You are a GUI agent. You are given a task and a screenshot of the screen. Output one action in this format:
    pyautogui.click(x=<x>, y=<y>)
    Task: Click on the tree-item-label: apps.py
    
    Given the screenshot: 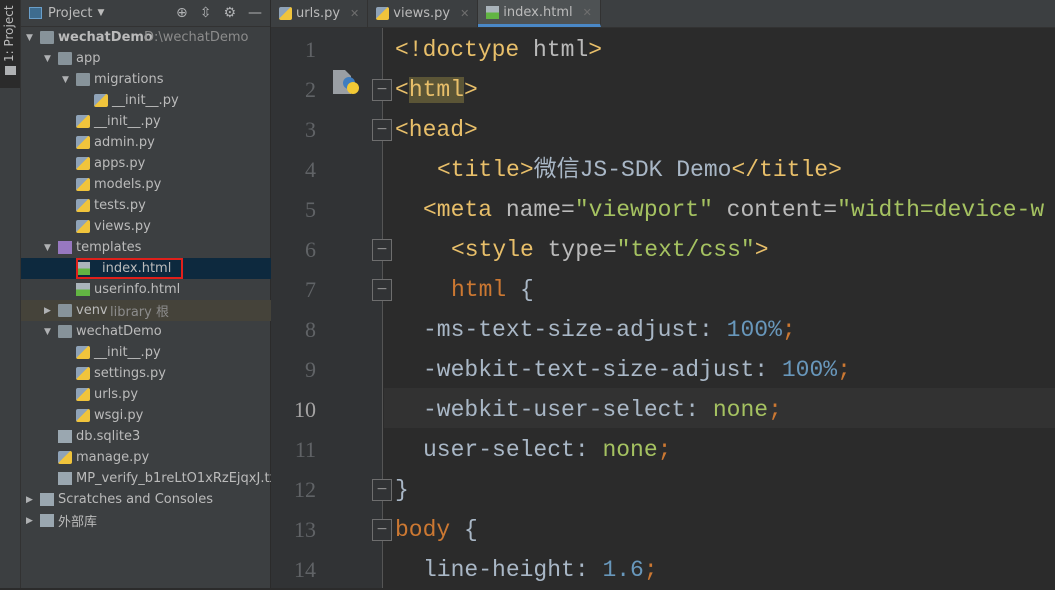 What is the action you would take?
    pyautogui.click(x=120, y=163)
    